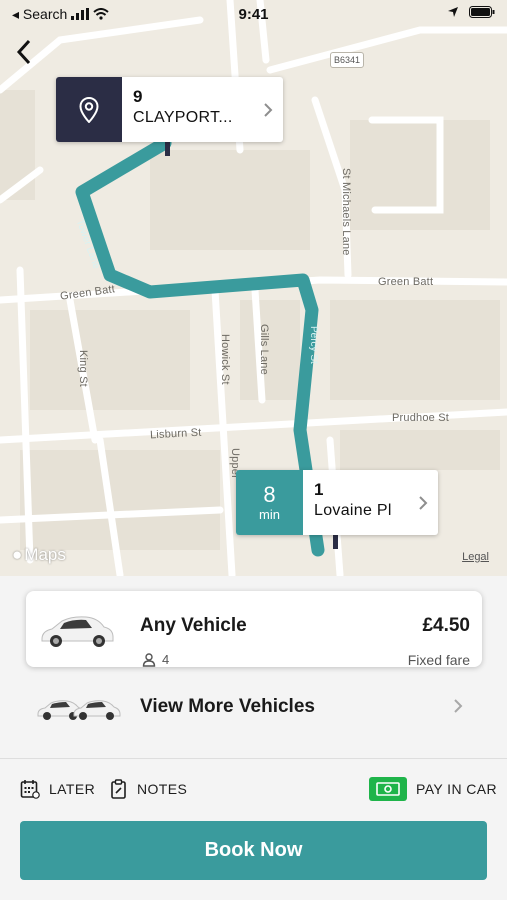 The image size is (507, 900). I want to click on notes-icon, so click(118, 789).